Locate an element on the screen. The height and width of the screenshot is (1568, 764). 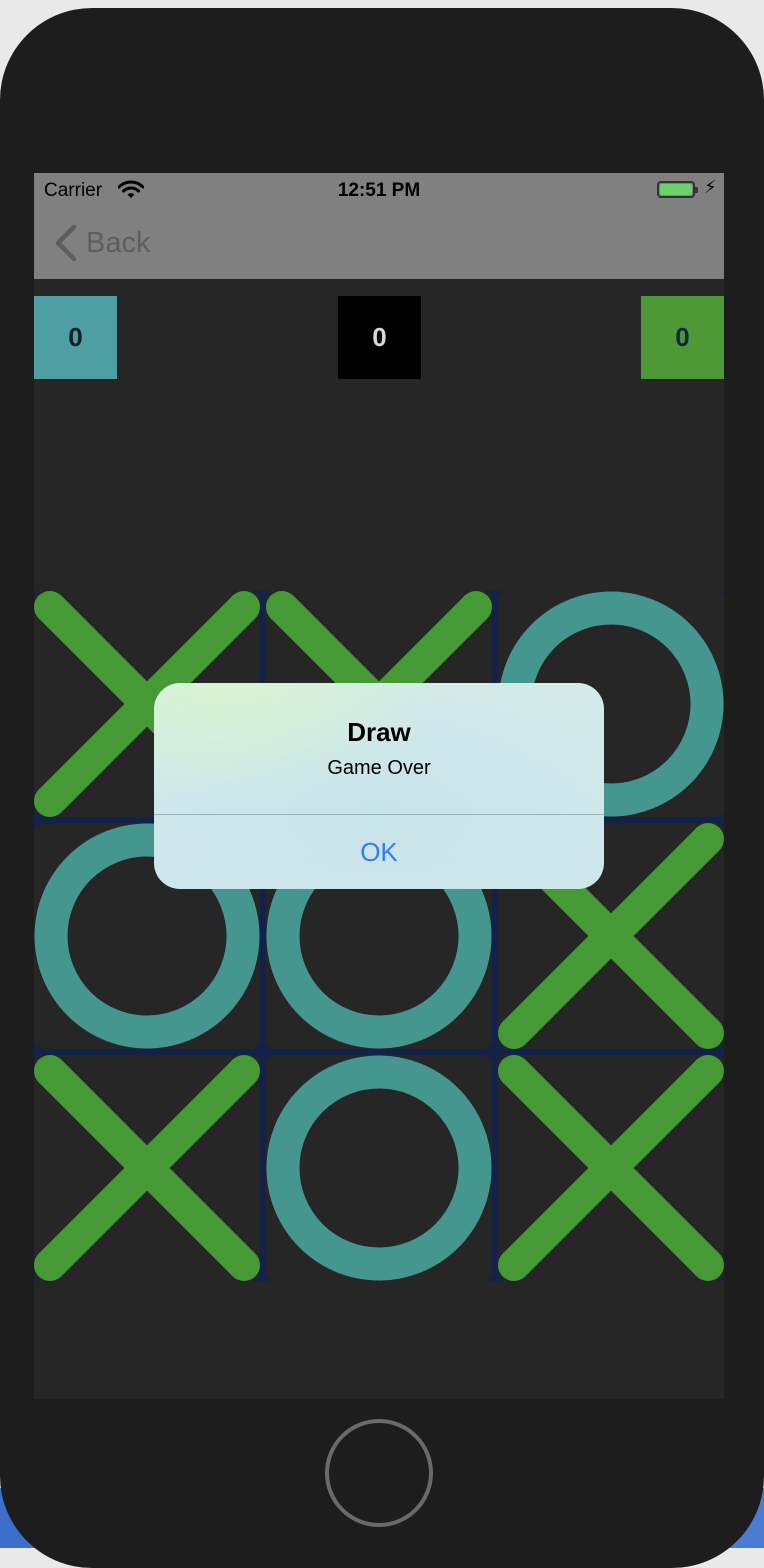
alert-title: Draw is located at coordinates (379, 732).